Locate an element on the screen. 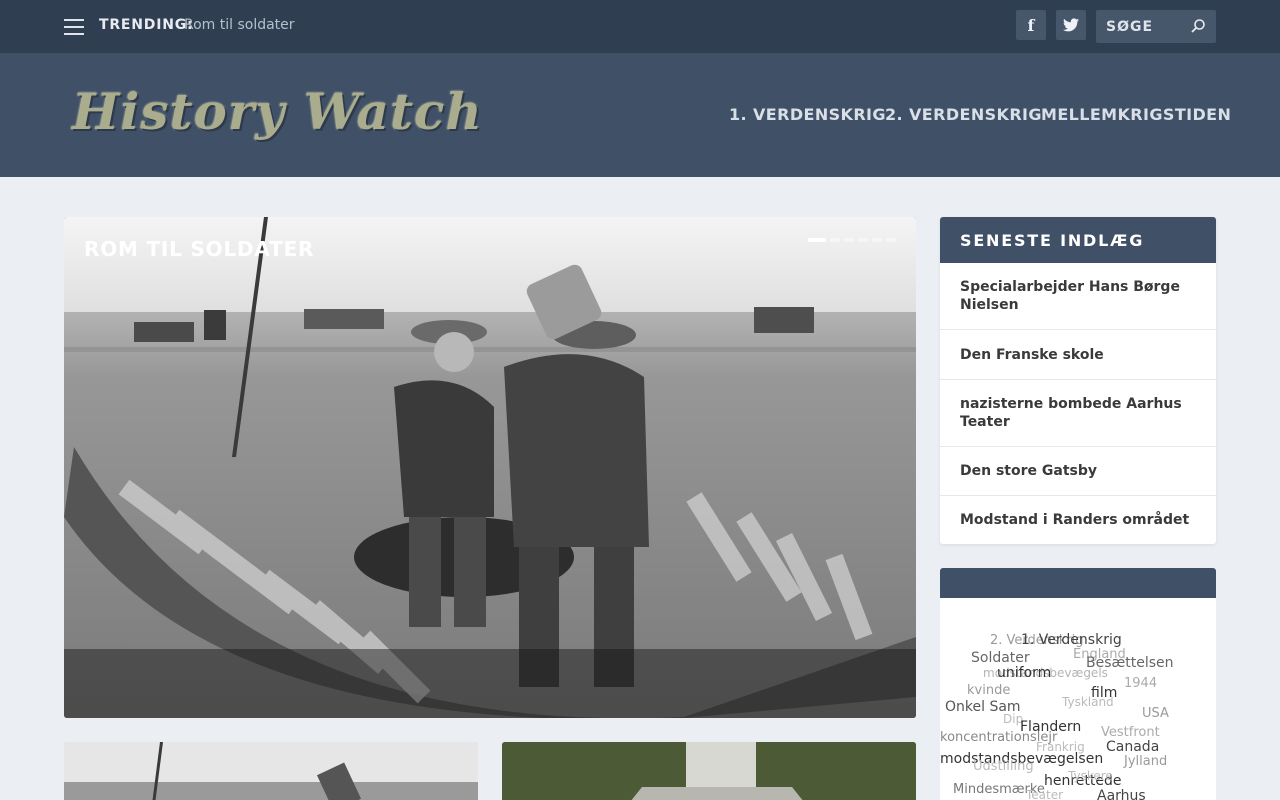 This screenshot has width=1280, height=800. tag-link: Canada is located at coordinates (1132, 747).